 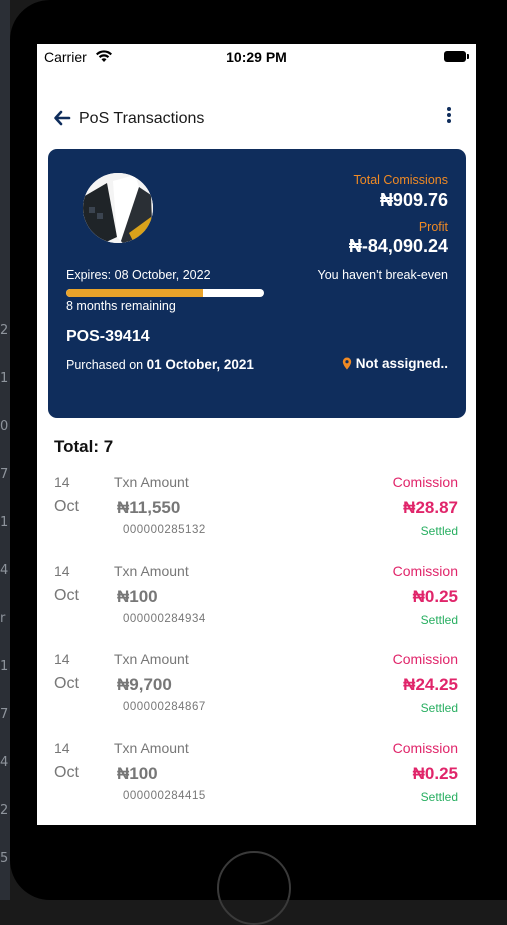 I want to click on txn-amount: ₦9,700, so click(x=144, y=684).